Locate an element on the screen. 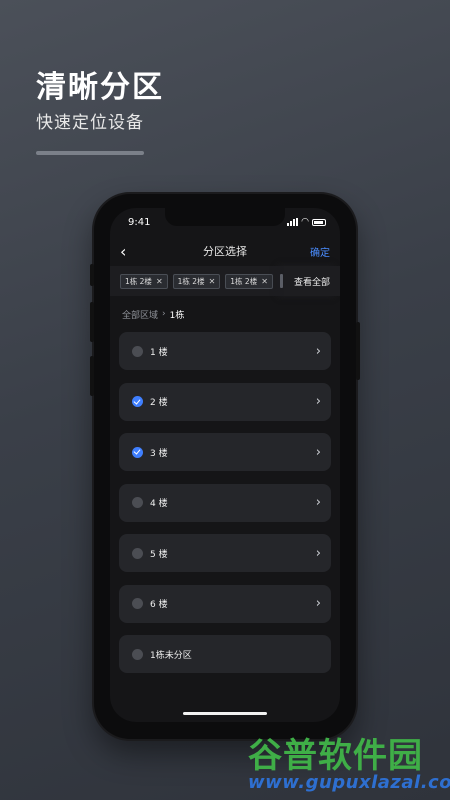 This screenshot has width=450, height=800. watermark-url: www.gupuxlazal.com is located at coordinates (349, 782).